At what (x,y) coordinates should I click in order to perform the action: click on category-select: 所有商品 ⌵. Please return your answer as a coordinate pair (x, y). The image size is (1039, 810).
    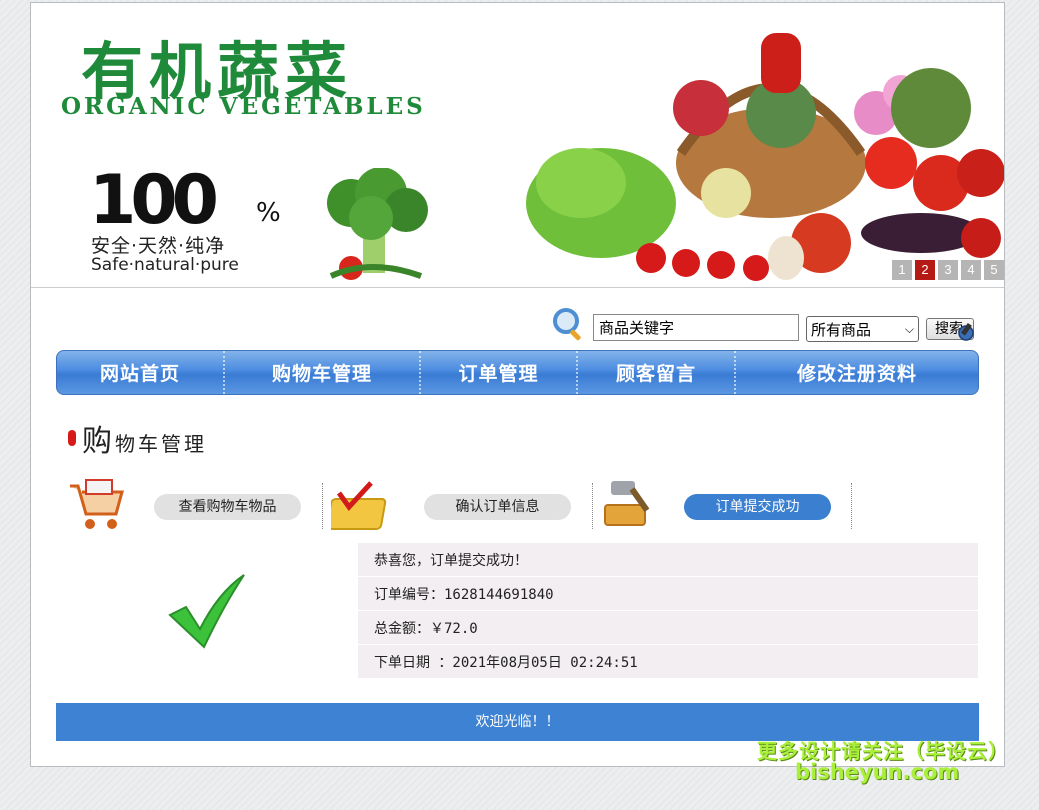
    Looking at the image, I should click on (862, 329).